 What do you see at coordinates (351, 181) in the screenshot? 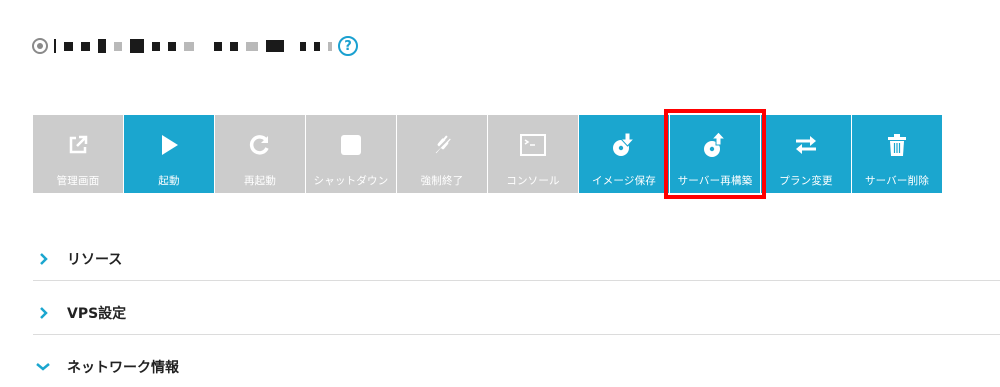
I see `shutdown-label: シャットダウン` at bounding box center [351, 181].